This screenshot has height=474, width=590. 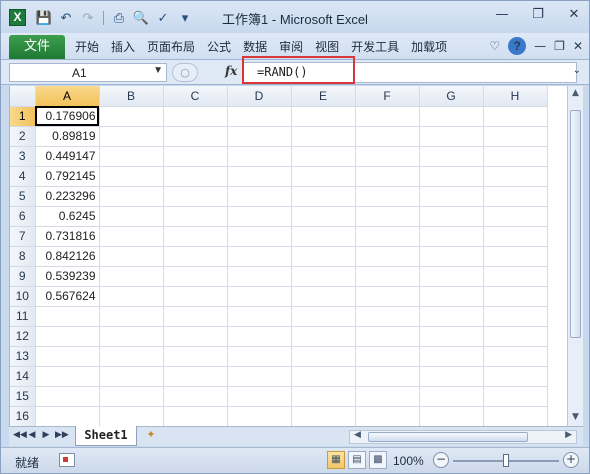 What do you see at coordinates (506, 460) in the screenshot?
I see `zoom-slider-thumb` at bounding box center [506, 460].